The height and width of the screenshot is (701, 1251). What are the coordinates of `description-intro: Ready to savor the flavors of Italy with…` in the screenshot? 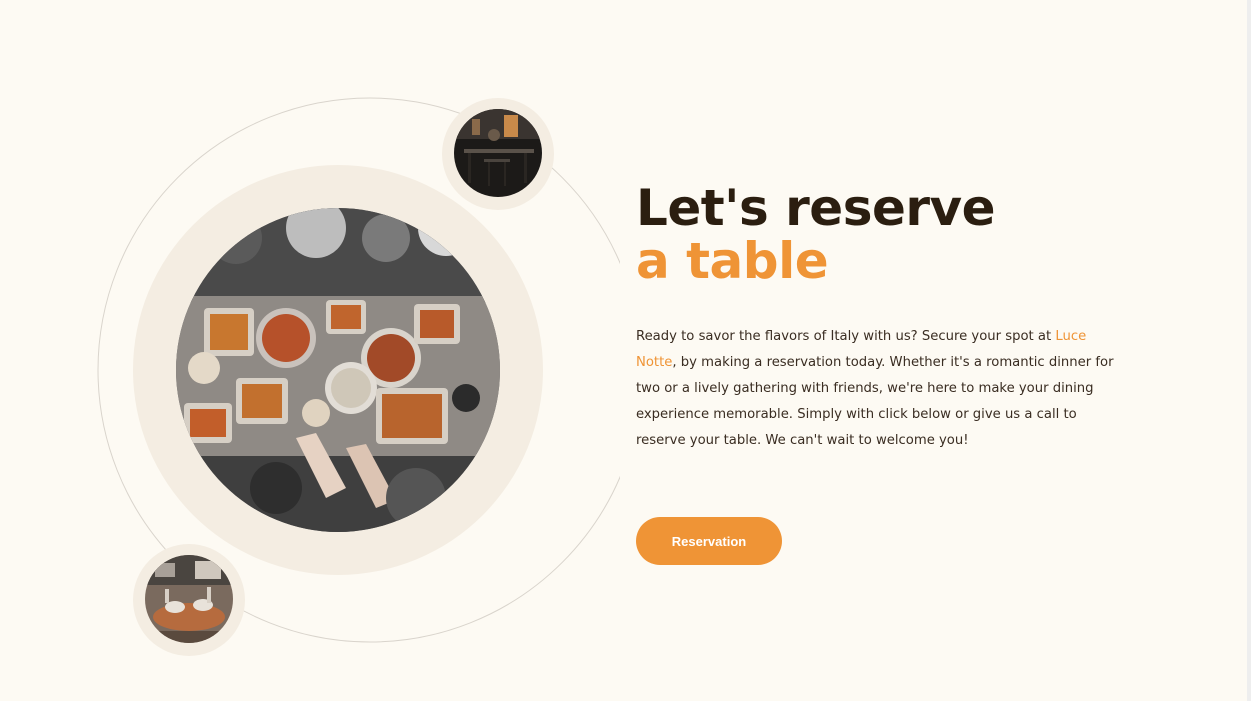 It's located at (846, 336).